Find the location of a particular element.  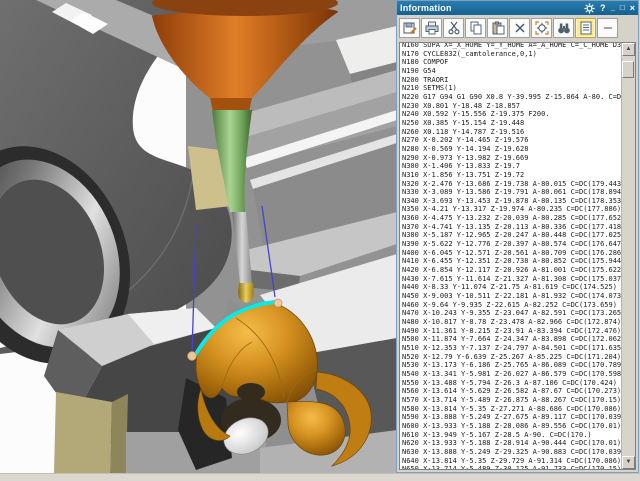

cut-icon is located at coordinates (453, 28).